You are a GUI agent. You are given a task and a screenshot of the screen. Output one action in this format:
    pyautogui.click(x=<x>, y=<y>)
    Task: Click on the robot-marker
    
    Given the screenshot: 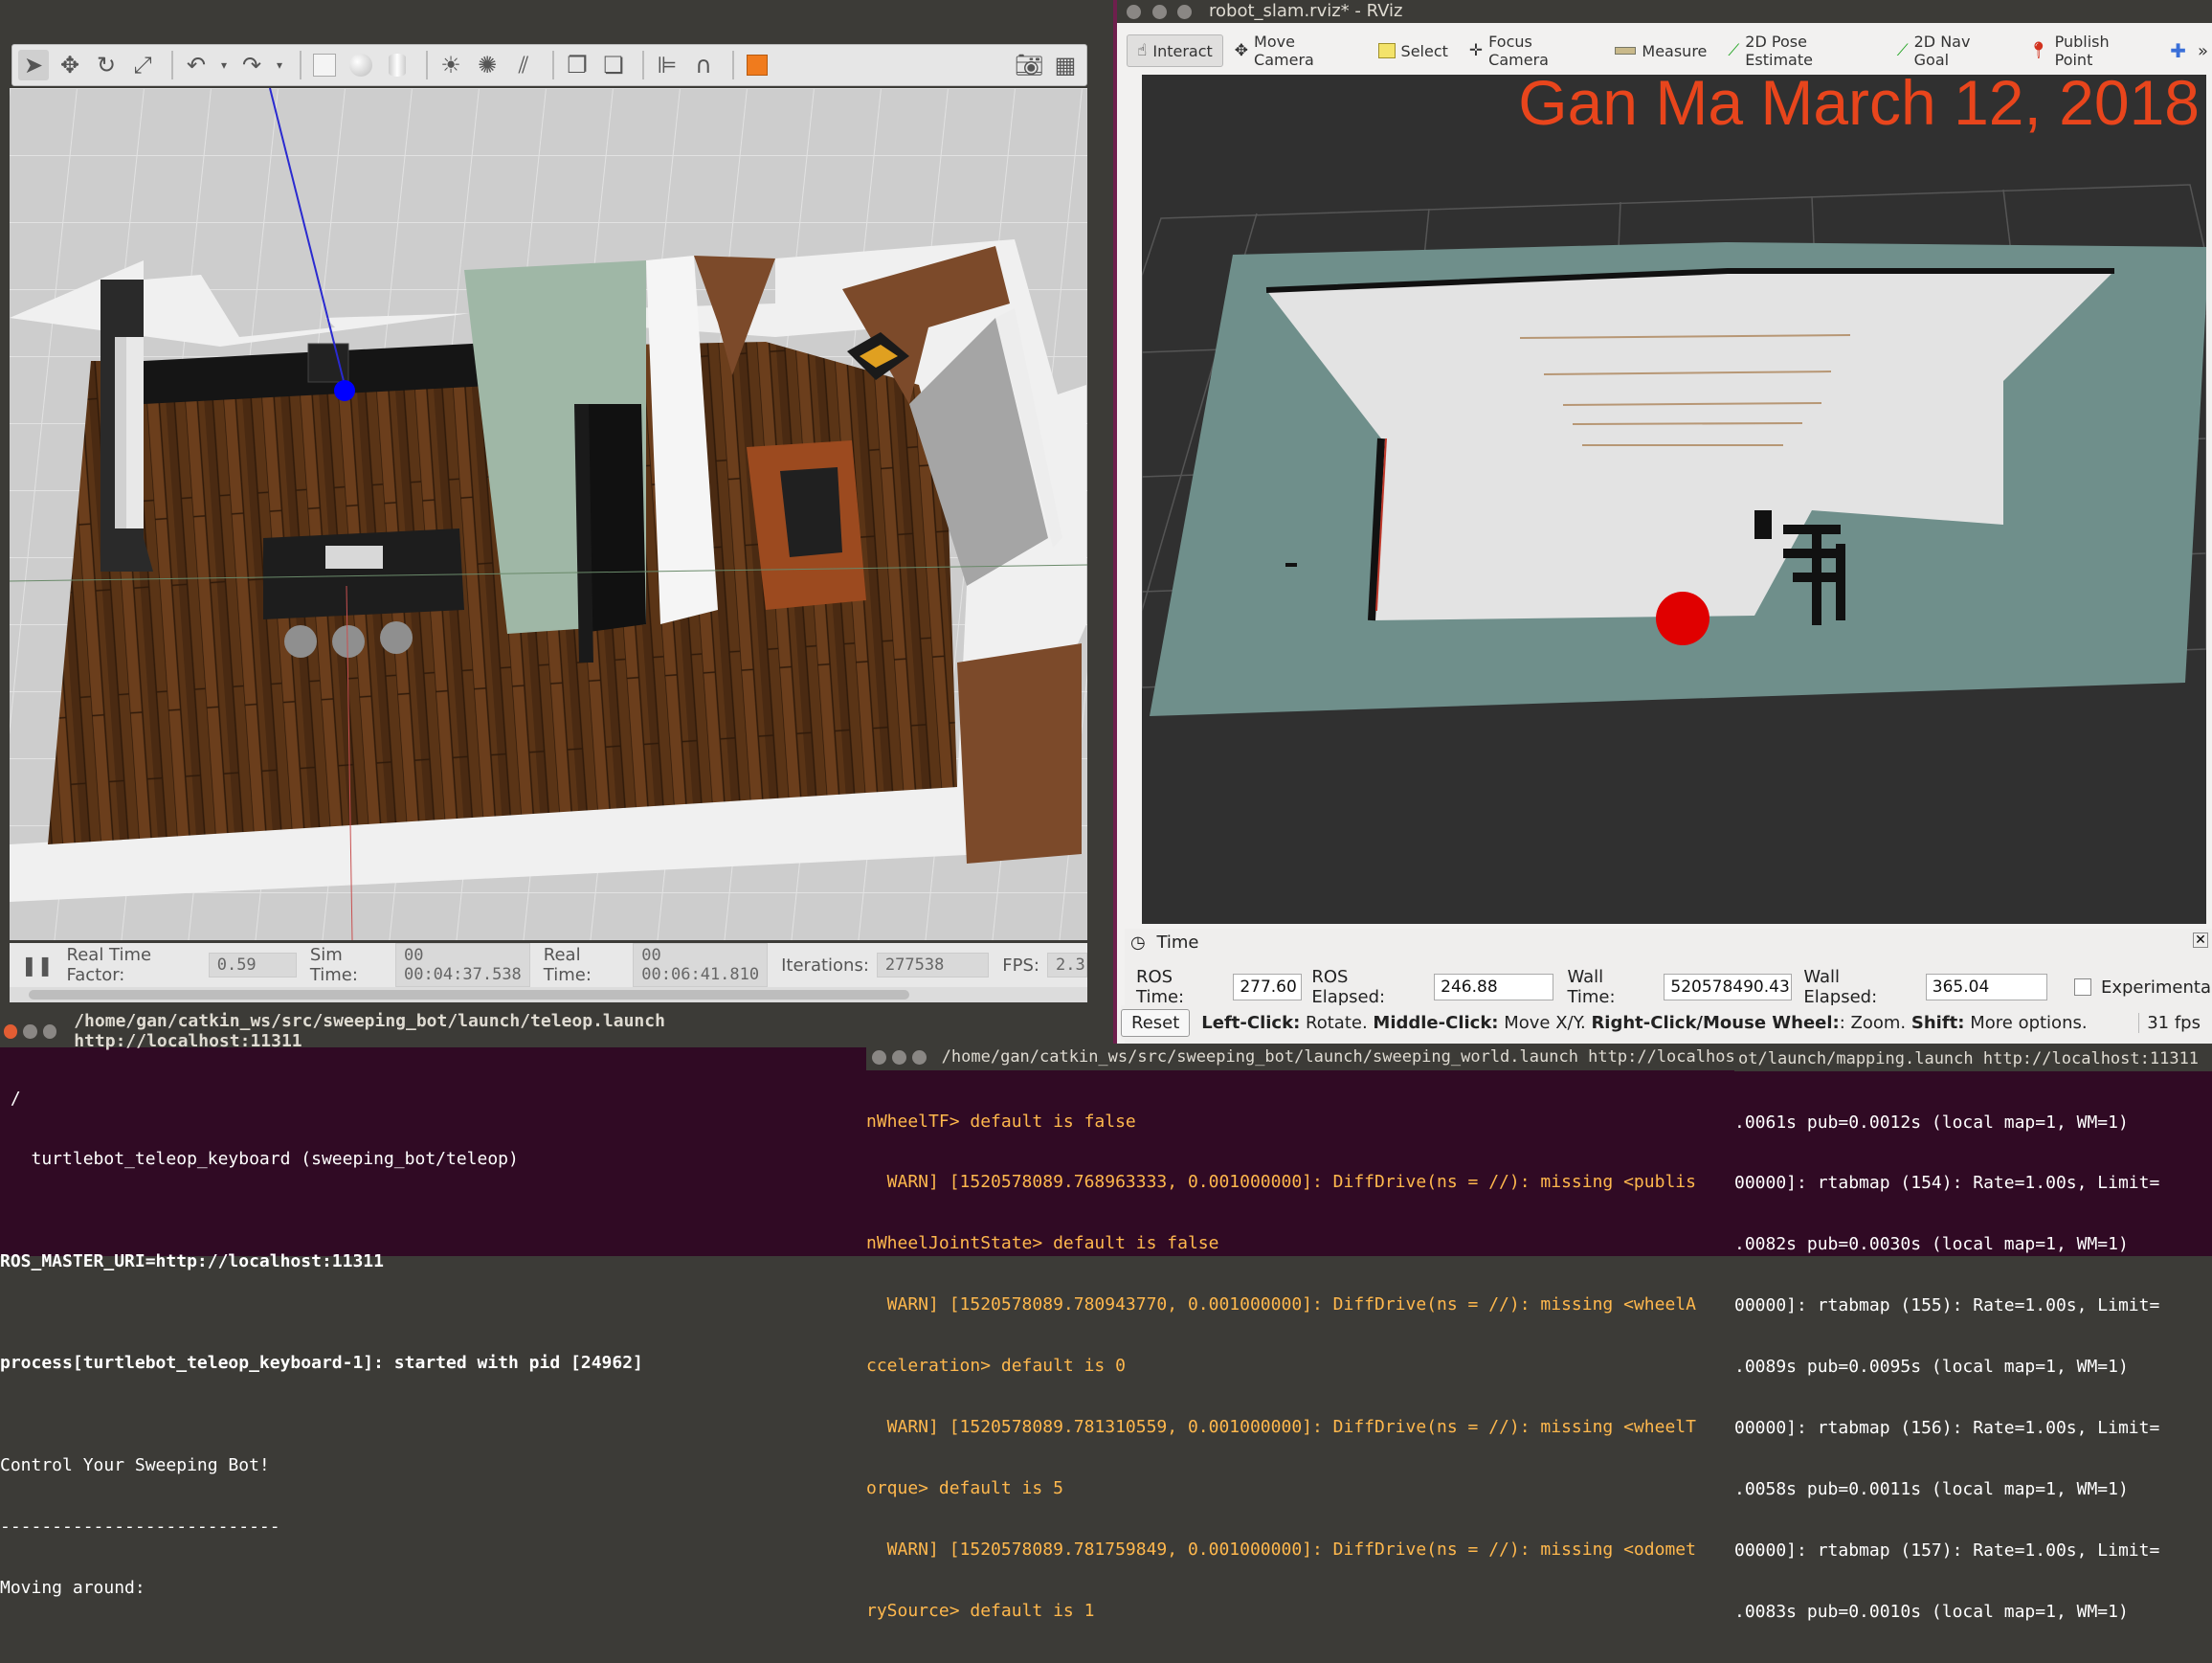 What is the action you would take?
    pyautogui.click(x=344, y=391)
    